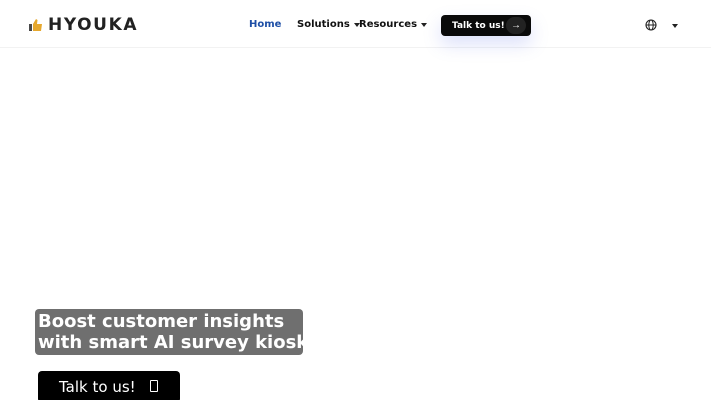 This screenshot has height=400, width=711. I want to click on brand-logo: HYOUKA, so click(83, 25).